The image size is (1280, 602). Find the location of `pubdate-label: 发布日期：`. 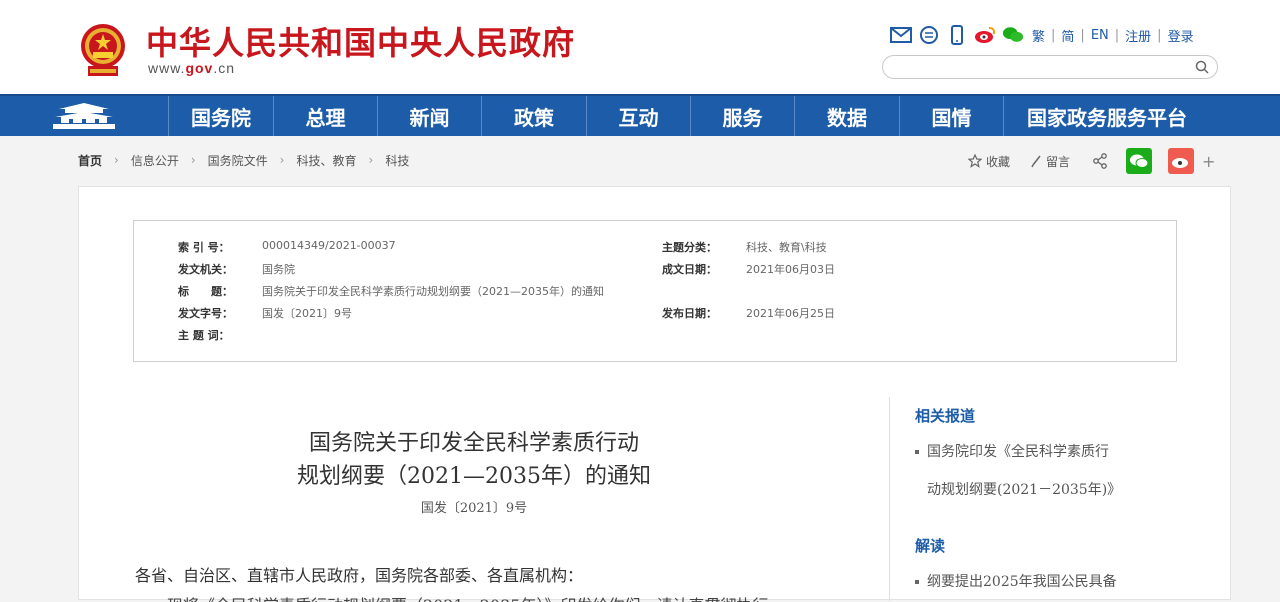

pubdate-label: 发布日期： is located at coordinates (689, 313).